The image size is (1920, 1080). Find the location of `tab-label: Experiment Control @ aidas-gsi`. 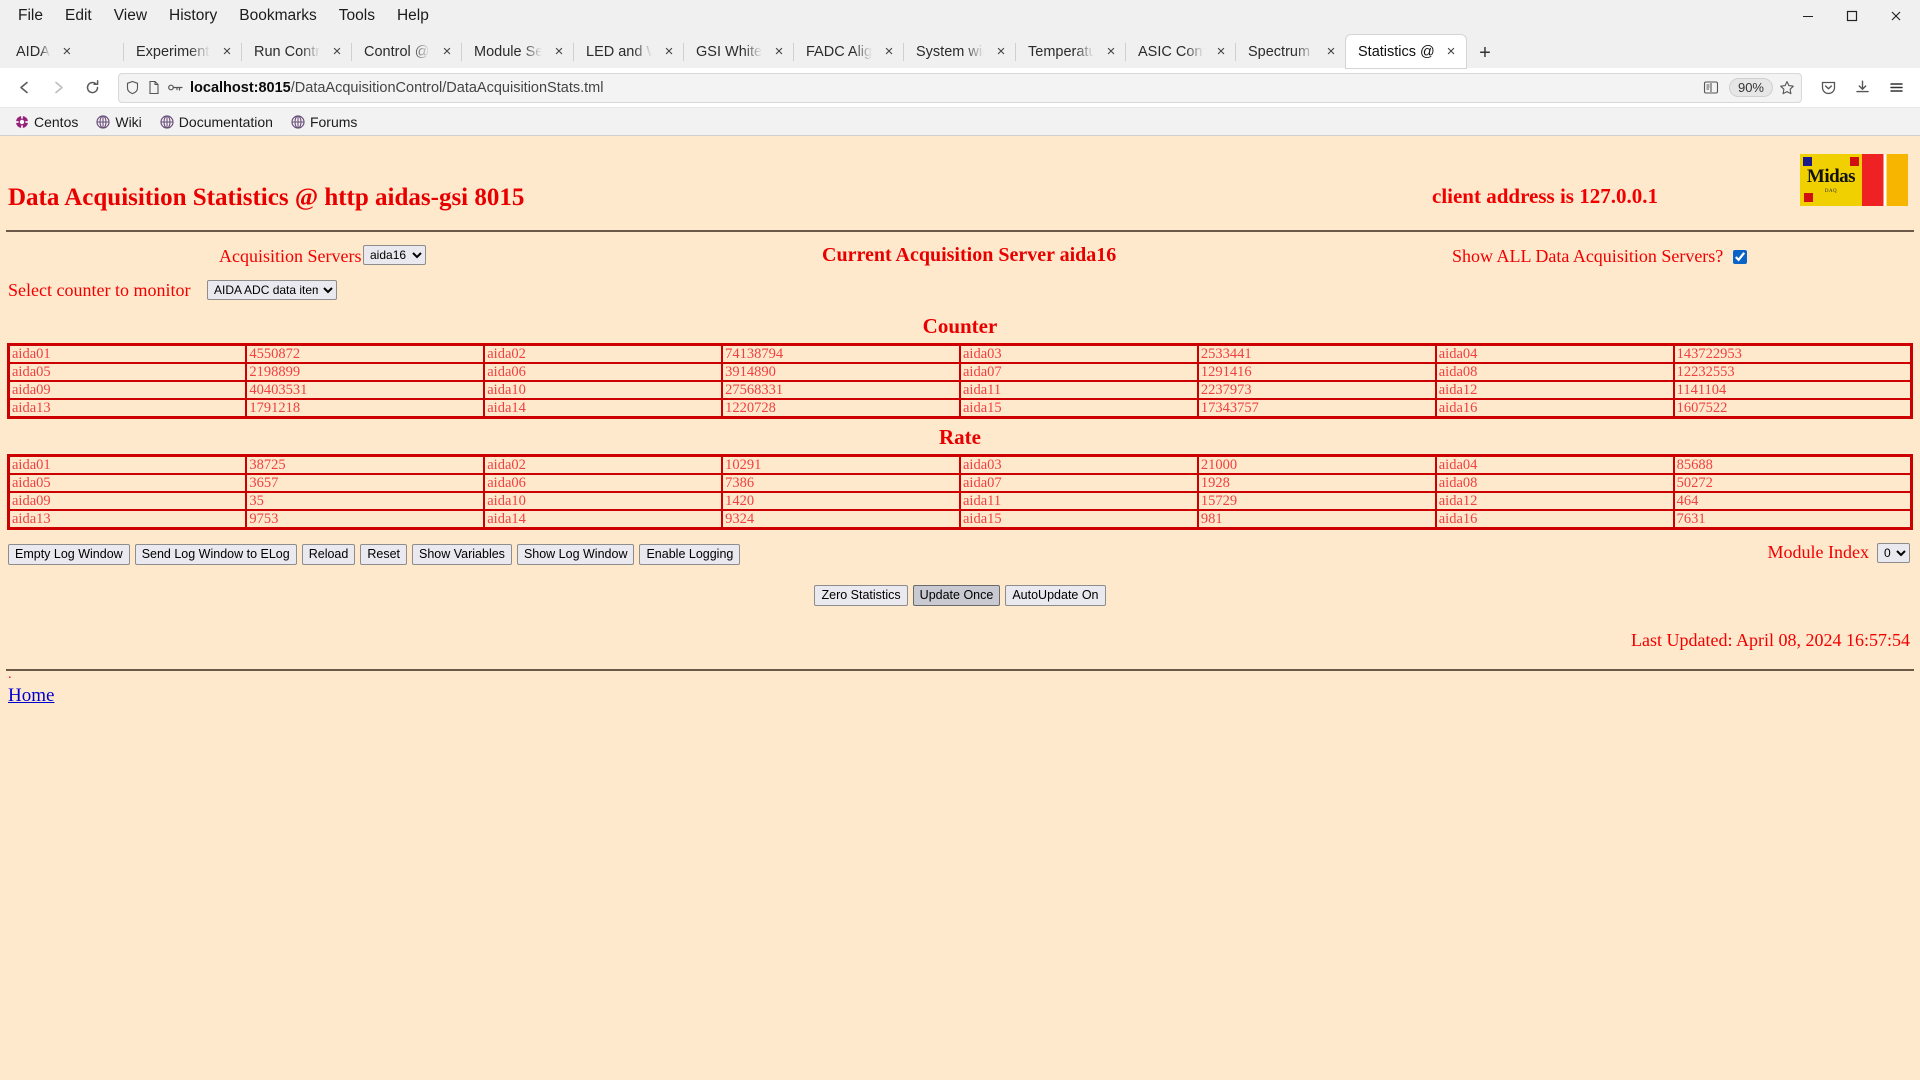

tab-label: Experiment Control @ aidas-gsi is located at coordinates (173, 51).